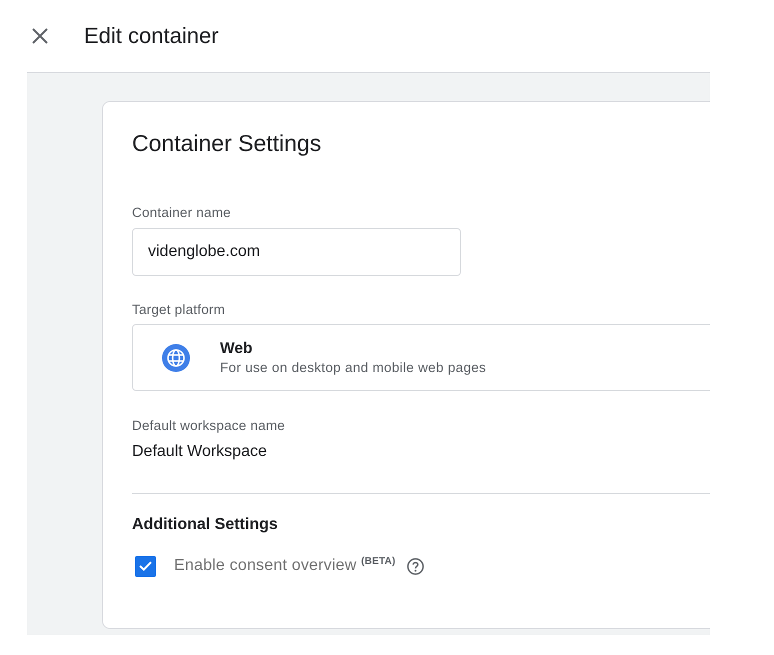 The image size is (774, 655). Describe the element at coordinates (209, 426) in the screenshot. I see `field-label: Default workspace name` at that location.